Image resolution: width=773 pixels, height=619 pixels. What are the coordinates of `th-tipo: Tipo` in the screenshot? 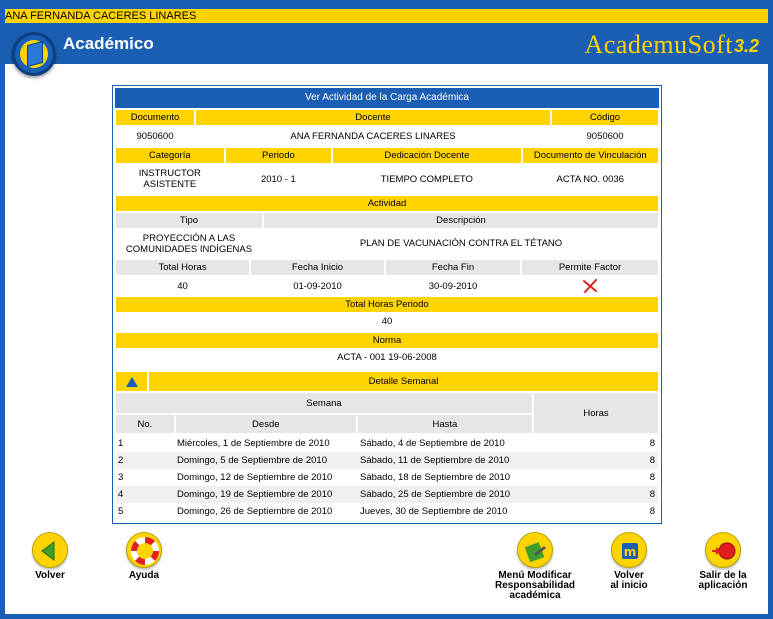 It's located at (189, 220).